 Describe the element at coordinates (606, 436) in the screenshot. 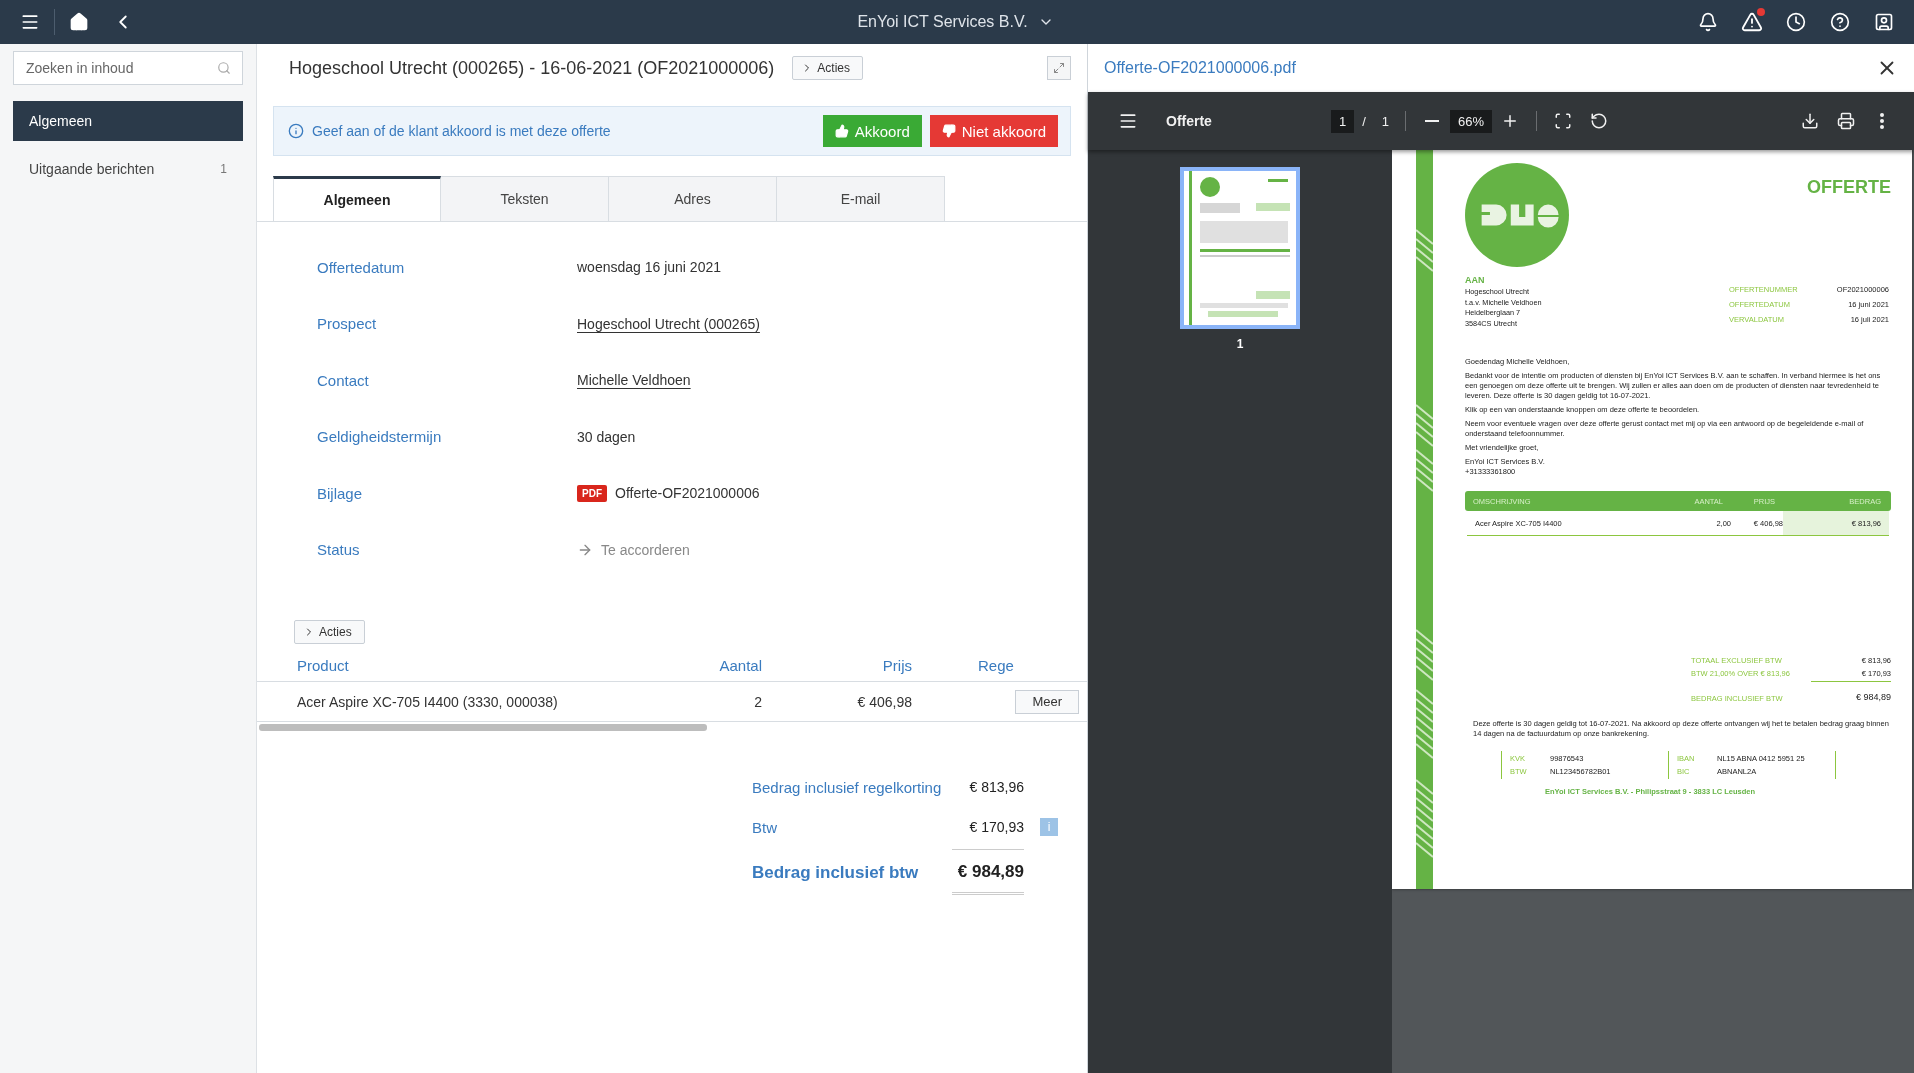

I see `field-value: 30 dagen` at that location.